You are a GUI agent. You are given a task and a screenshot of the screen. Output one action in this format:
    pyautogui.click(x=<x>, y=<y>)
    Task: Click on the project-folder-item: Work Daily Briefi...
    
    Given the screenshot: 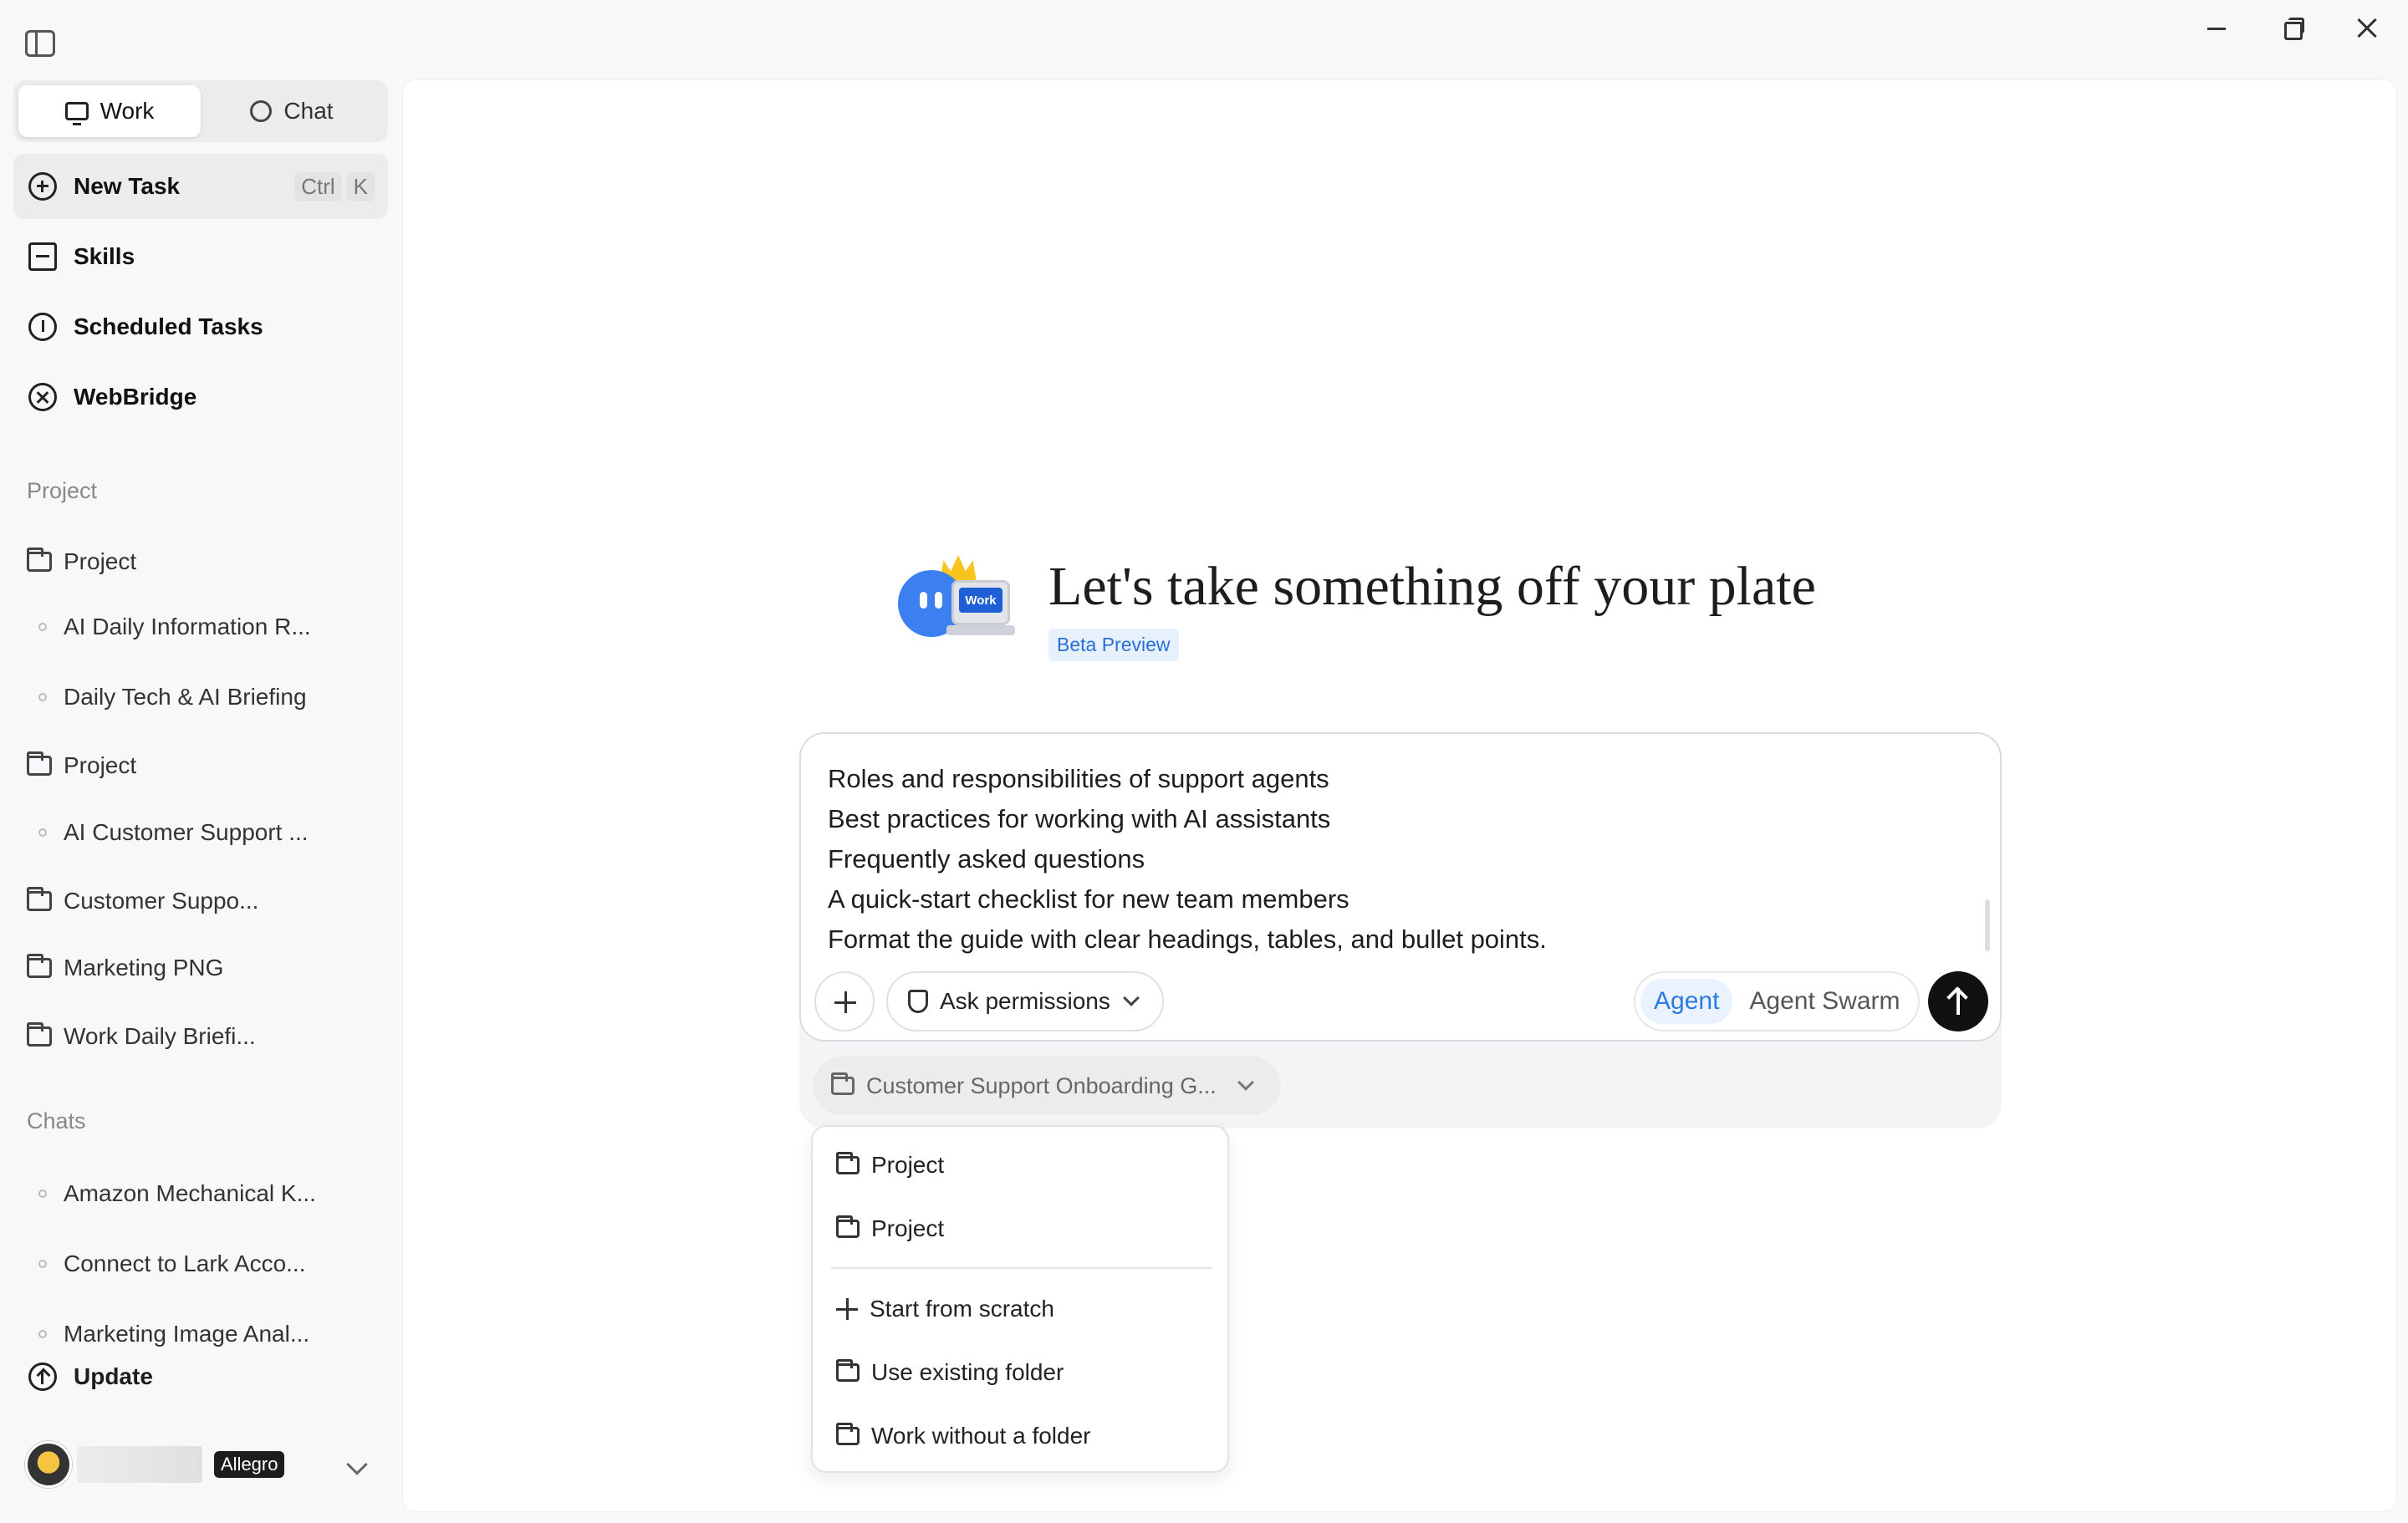 What is the action you would take?
    pyautogui.click(x=203, y=1036)
    